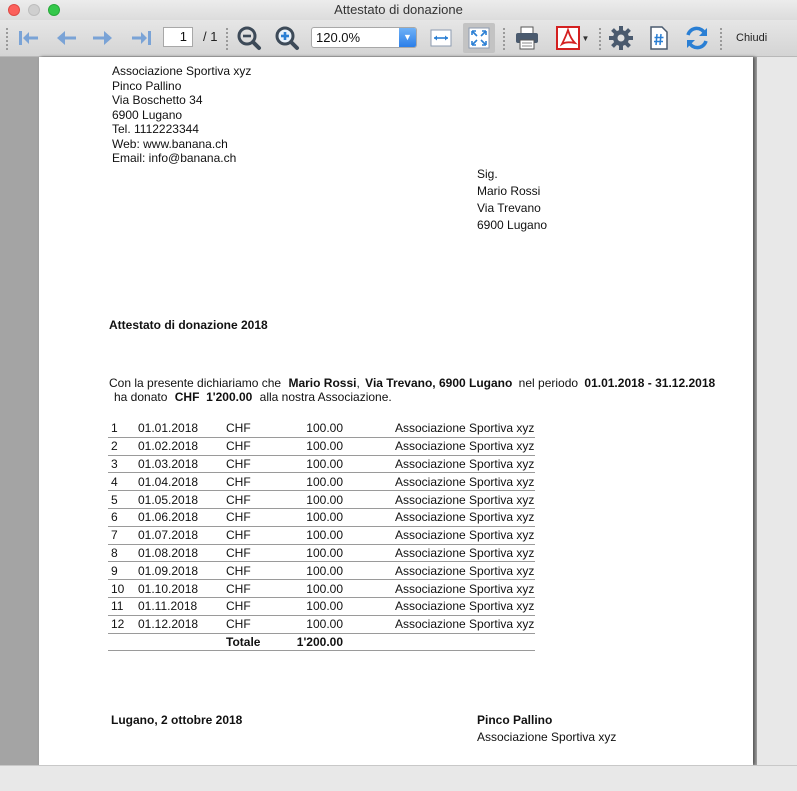 The image size is (797, 791). I want to click on refresh-button, so click(697, 38).